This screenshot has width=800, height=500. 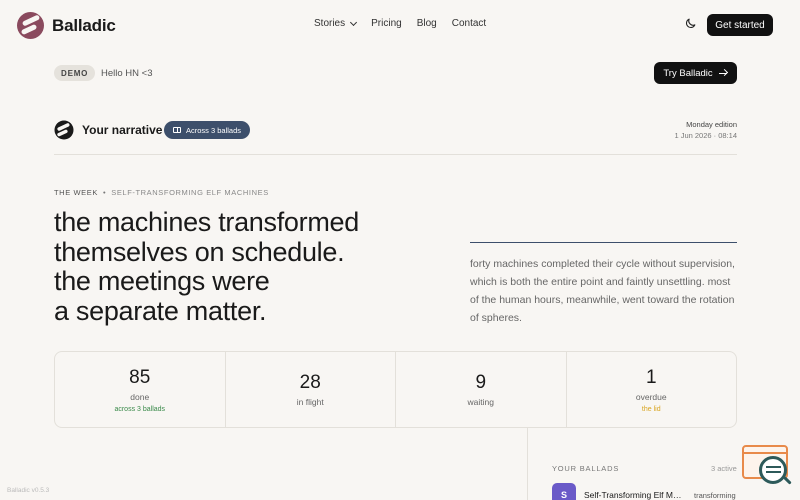 I want to click on magnifier-icon, so click(x=773, y=470).